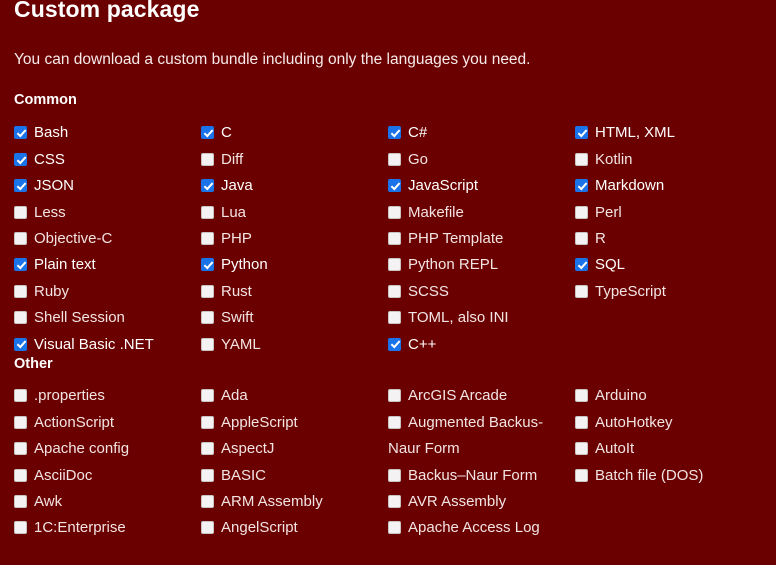 This screenshot has height=565, width=776. What do you see at coordinates (668, 476) in the screenshot?
I see `language-checkbox-item: Batch file (DOS)` at bounding box center [668, 476].